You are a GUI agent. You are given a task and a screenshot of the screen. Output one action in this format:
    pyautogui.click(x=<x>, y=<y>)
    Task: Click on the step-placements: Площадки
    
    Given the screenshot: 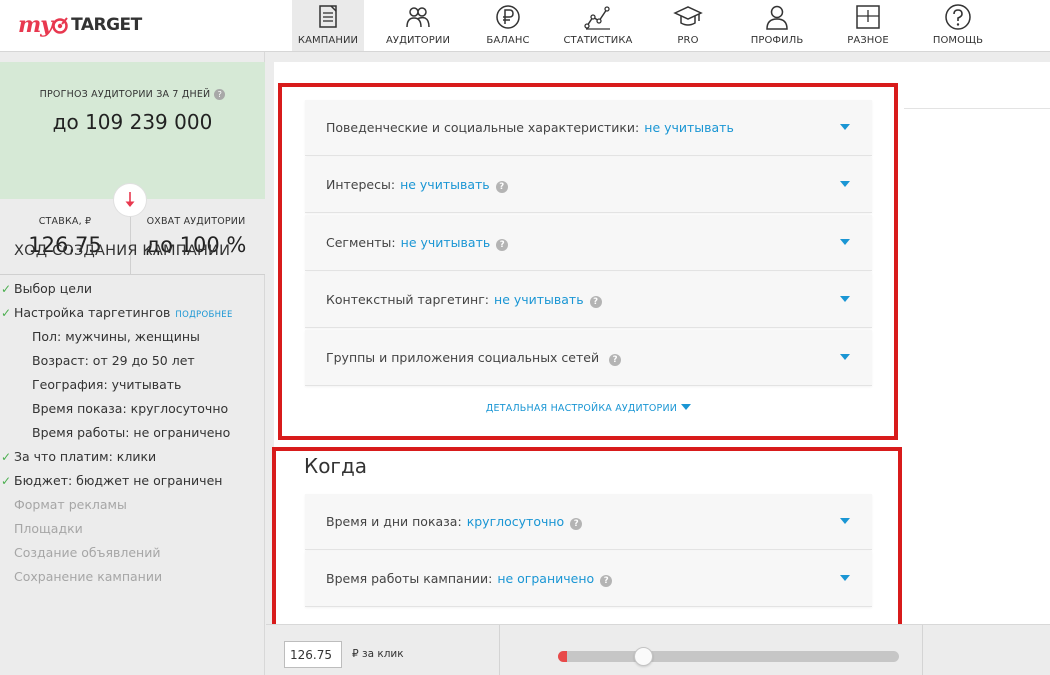 What is the action you would take?
    pyautogui.click(x=132, y=529)
    